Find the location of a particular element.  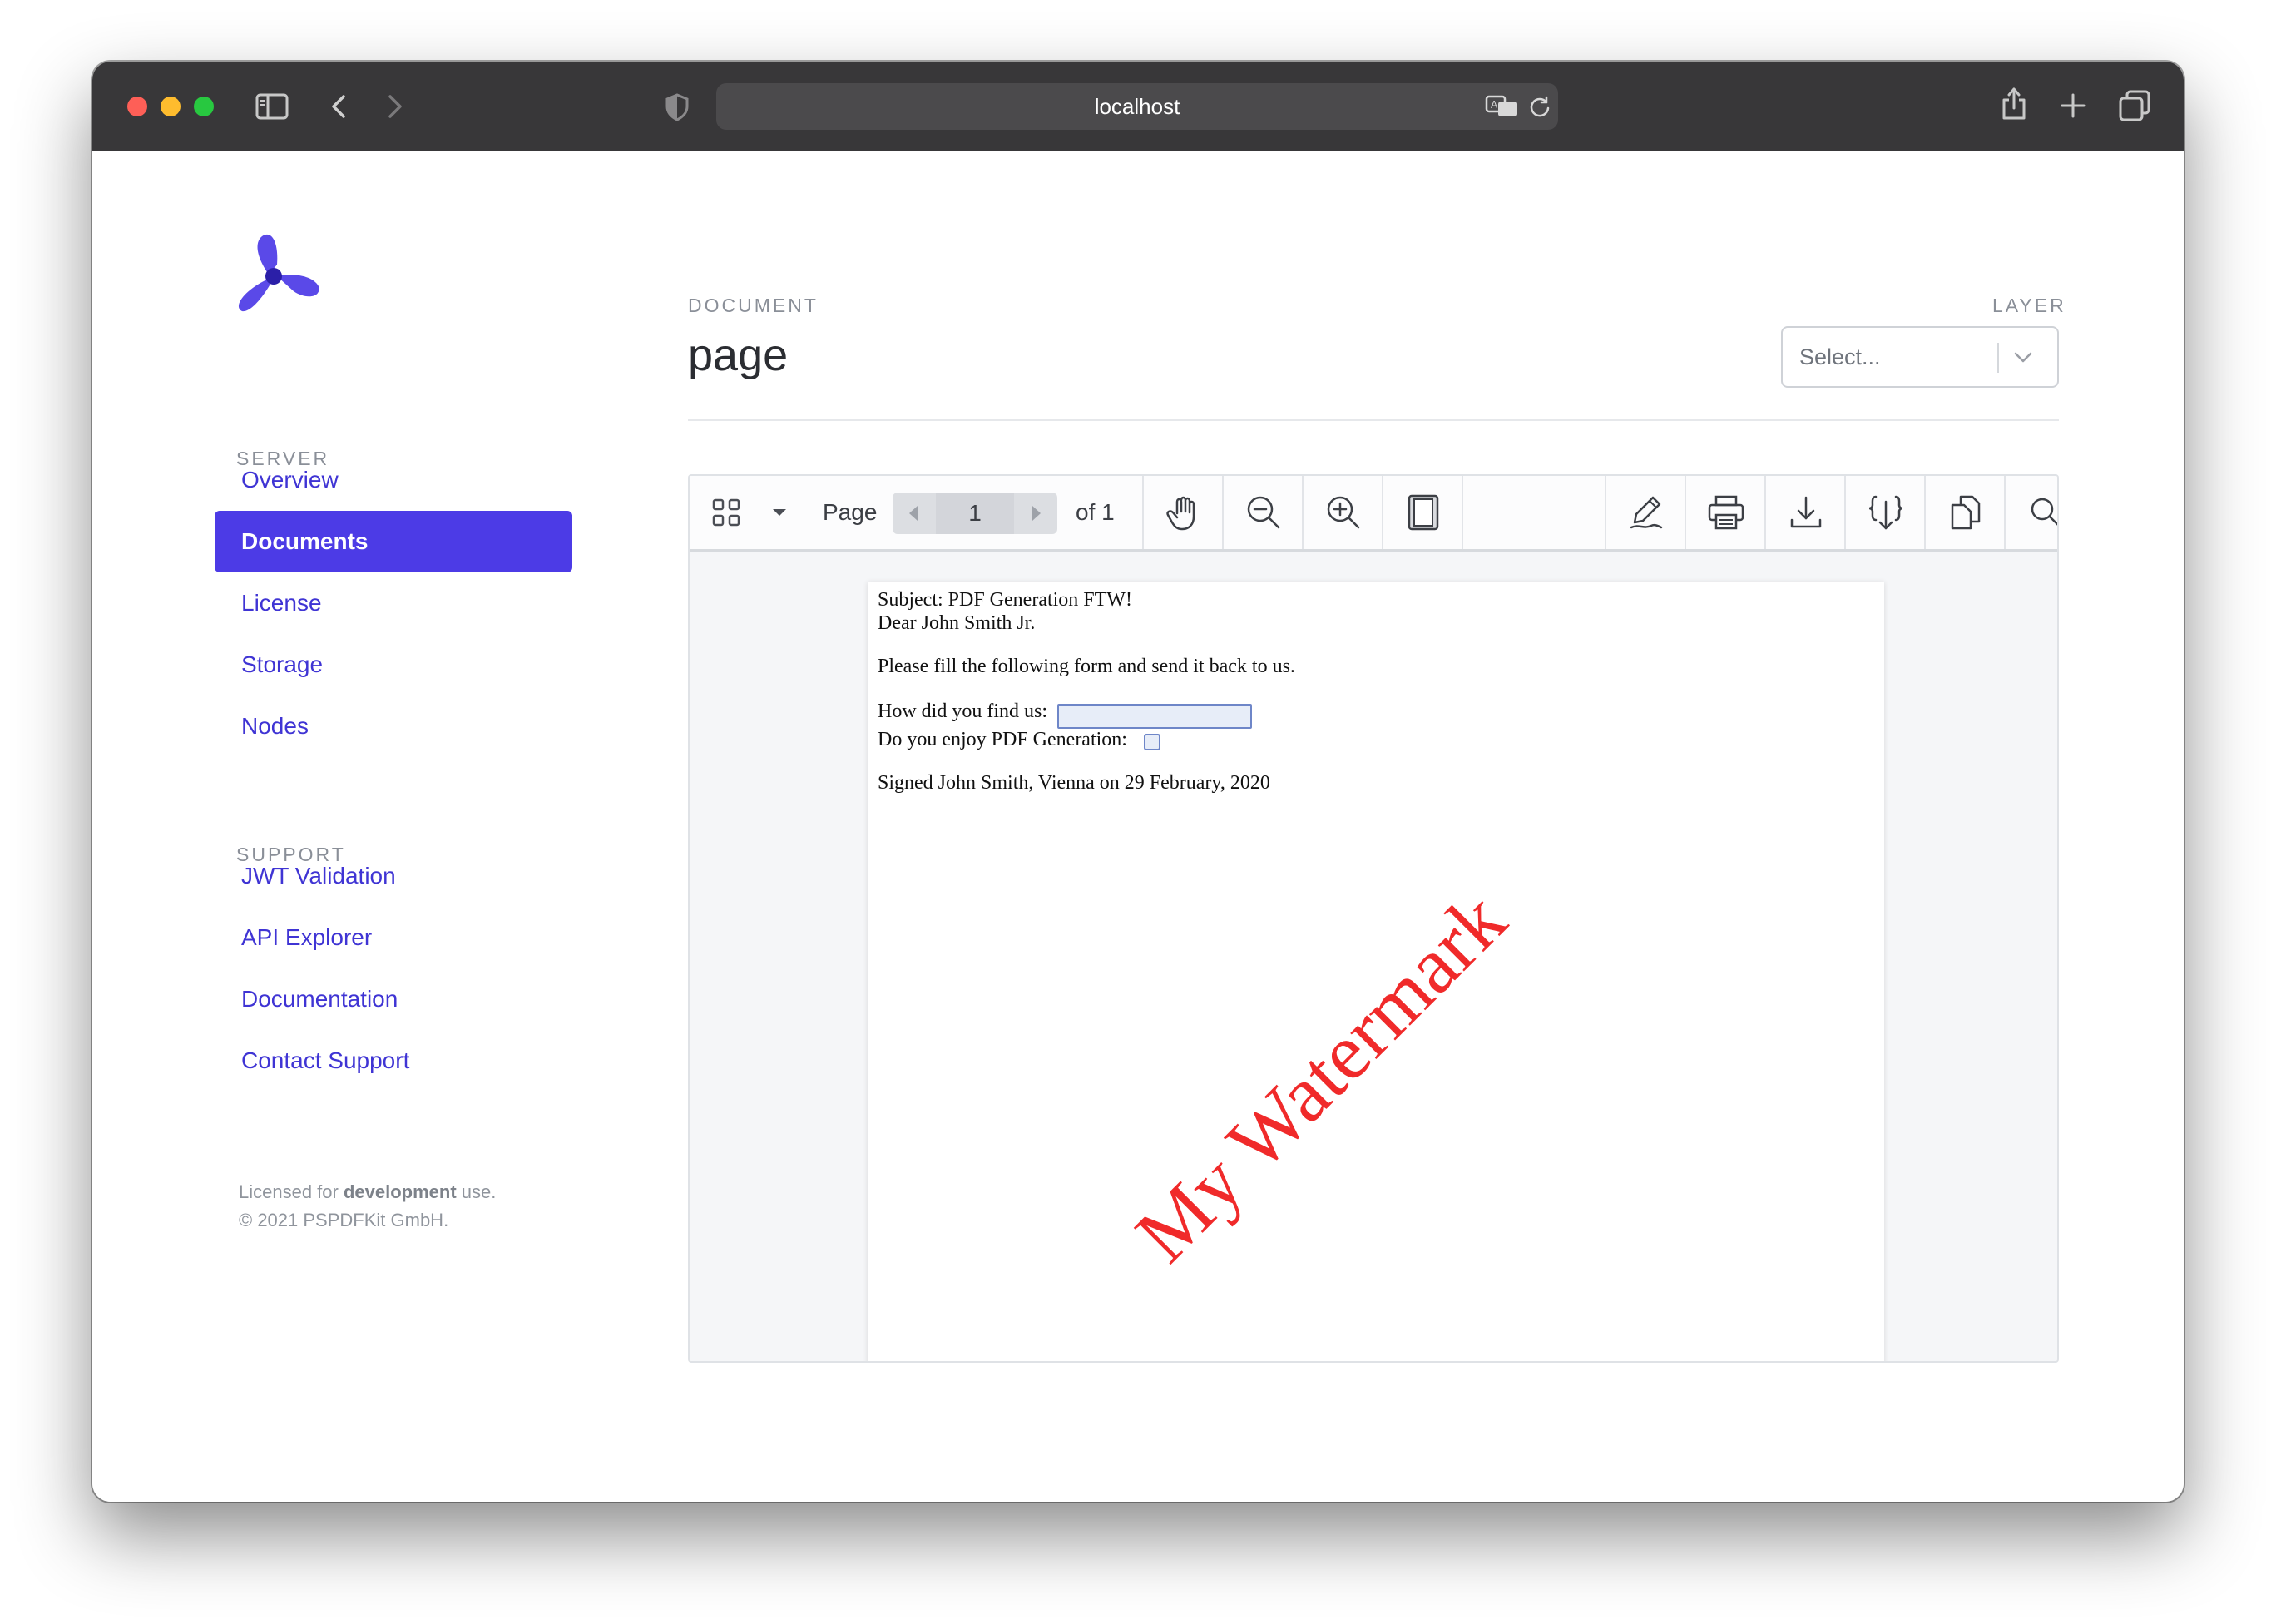

printer-icon is located at coordinates (1726, 513).